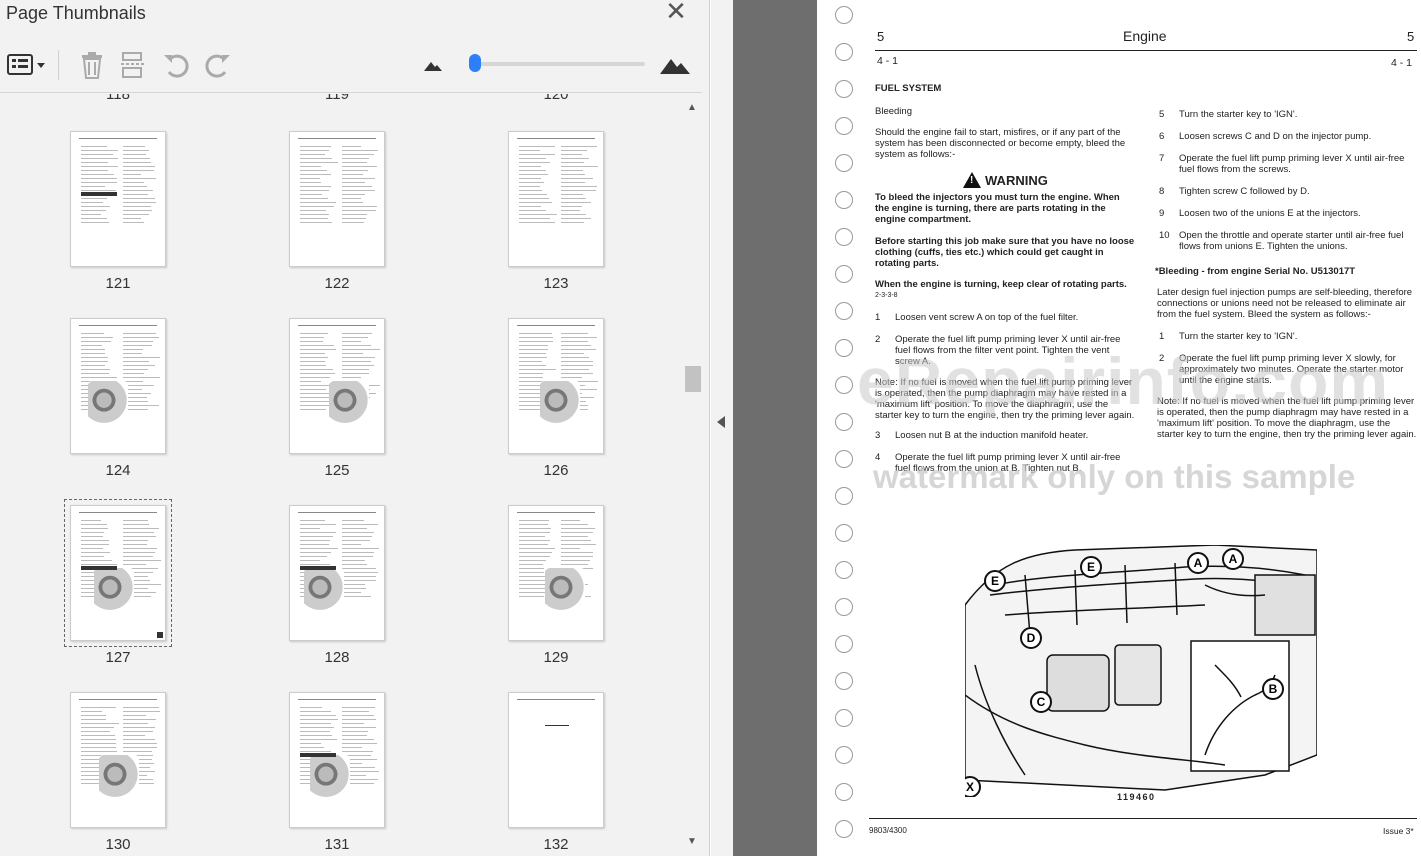 The image size is (1421, 856). I want to click on step-number: 1, so click(878, 317).